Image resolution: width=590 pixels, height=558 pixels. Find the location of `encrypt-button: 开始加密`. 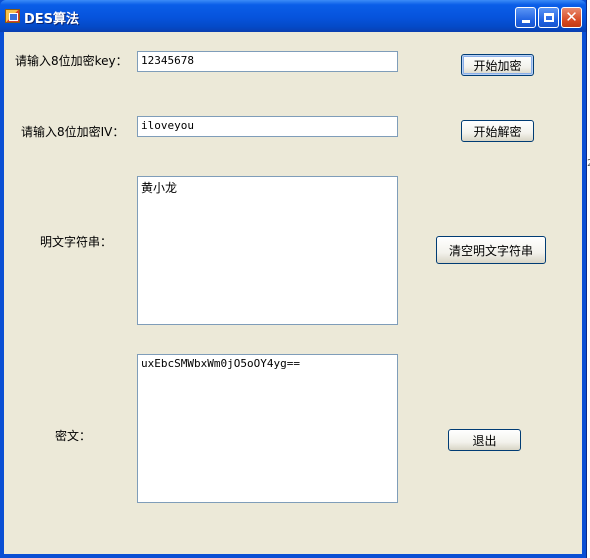

encrypt-button: 开始加密 is located at coordinates (497, 65).